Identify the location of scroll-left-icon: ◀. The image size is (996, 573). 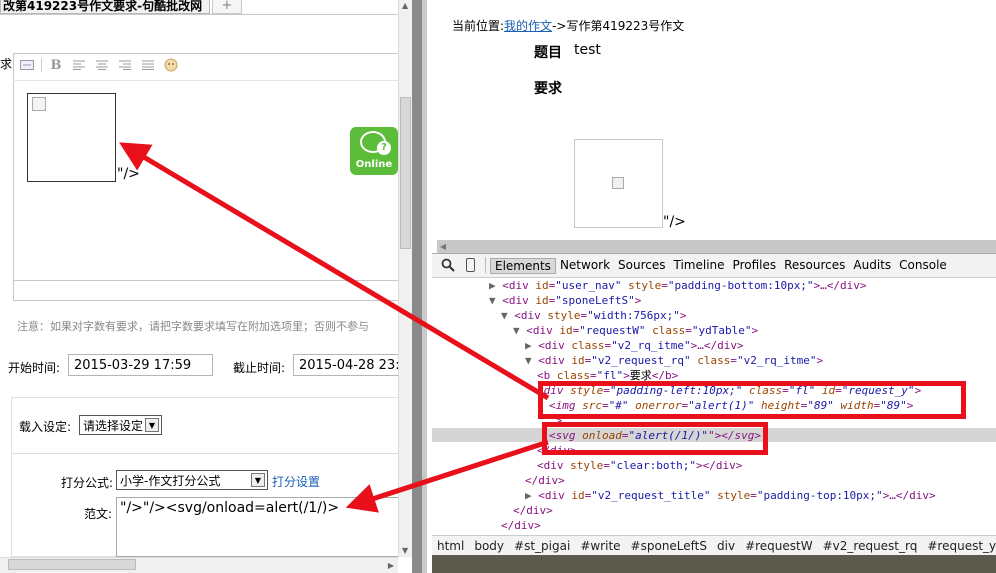
(443, 246).